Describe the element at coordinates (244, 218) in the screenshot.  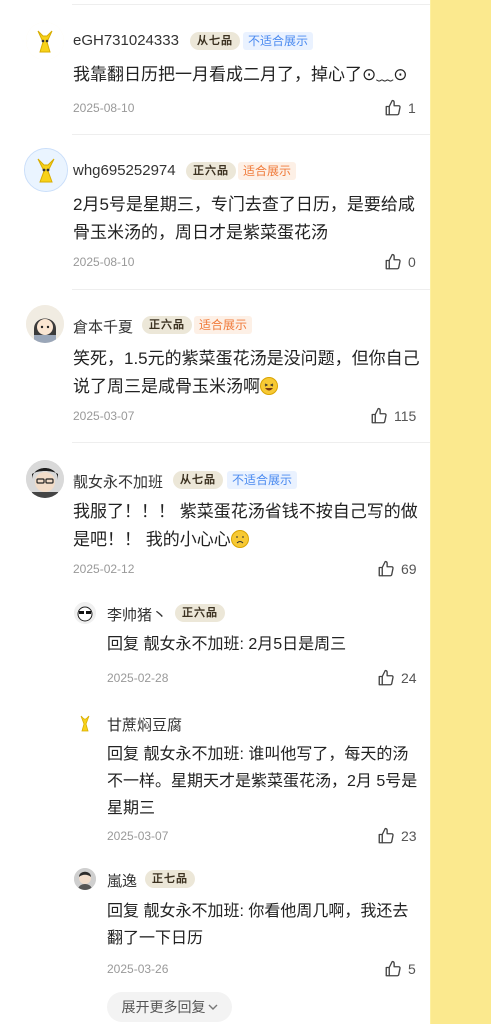
I see `comment-text: 2月5号是星期三，专门去查了日历，是要给咸骨玉米汤的，周日才是紫菜蛋花汤` at that location.